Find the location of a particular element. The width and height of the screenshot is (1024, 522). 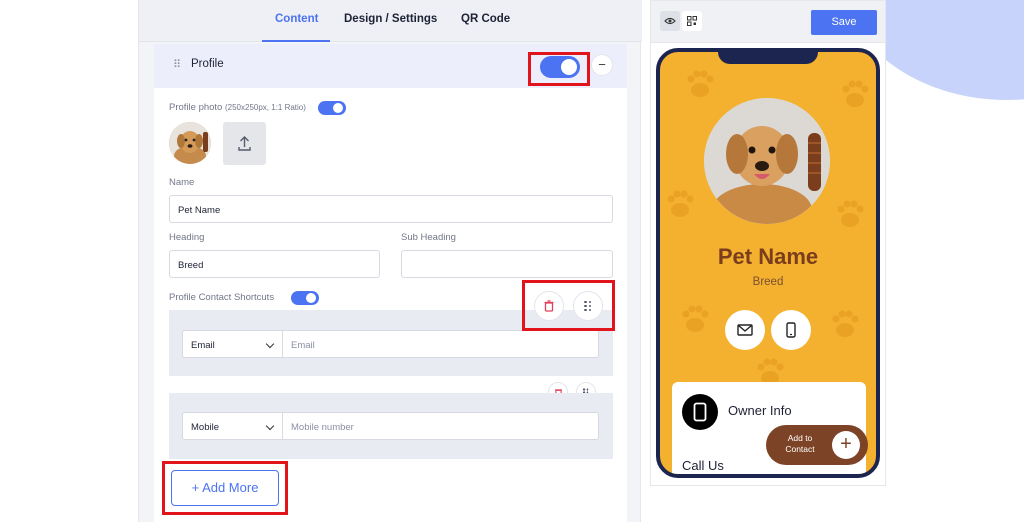

subheading-label: Sub Heading is located at coordinates (428, 237).